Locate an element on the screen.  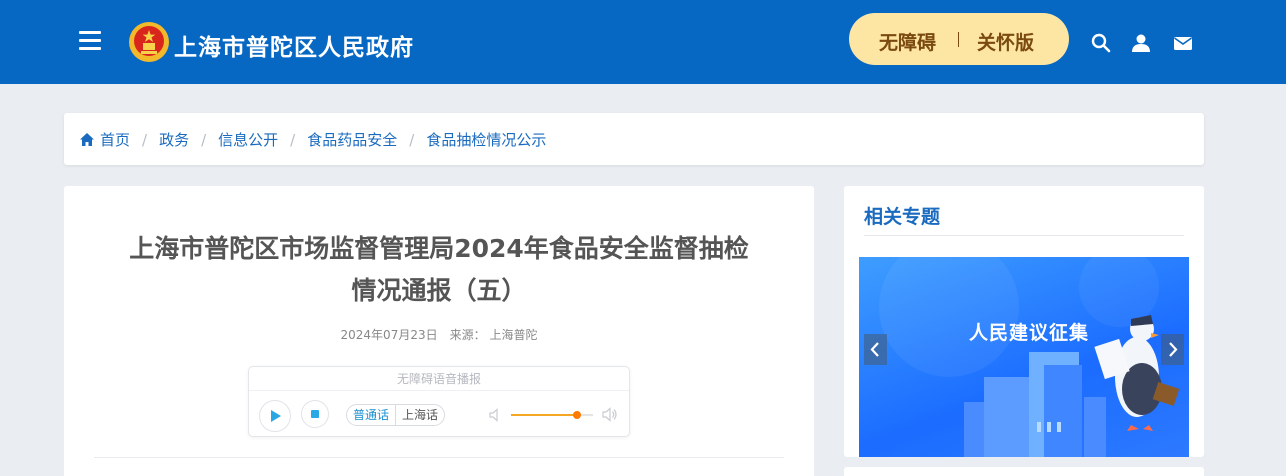
breadcrumb-government-affairs: 政务 is located at coordinates (174, 139).